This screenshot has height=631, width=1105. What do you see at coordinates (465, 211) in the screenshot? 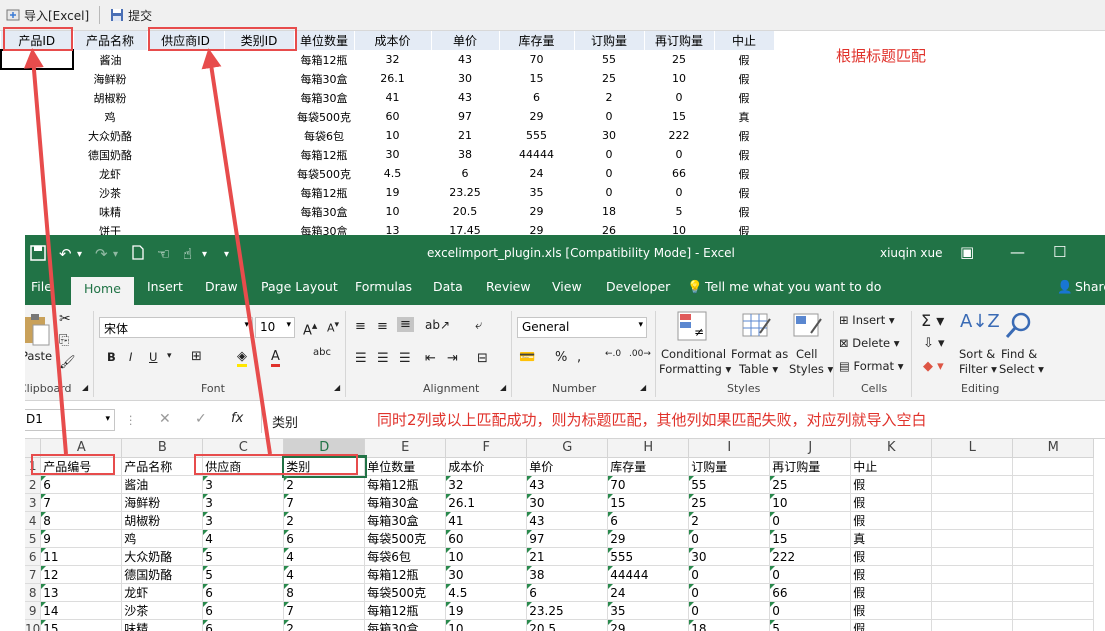
I see `grid-cell: 20.5` at bounding box center [465, 211].